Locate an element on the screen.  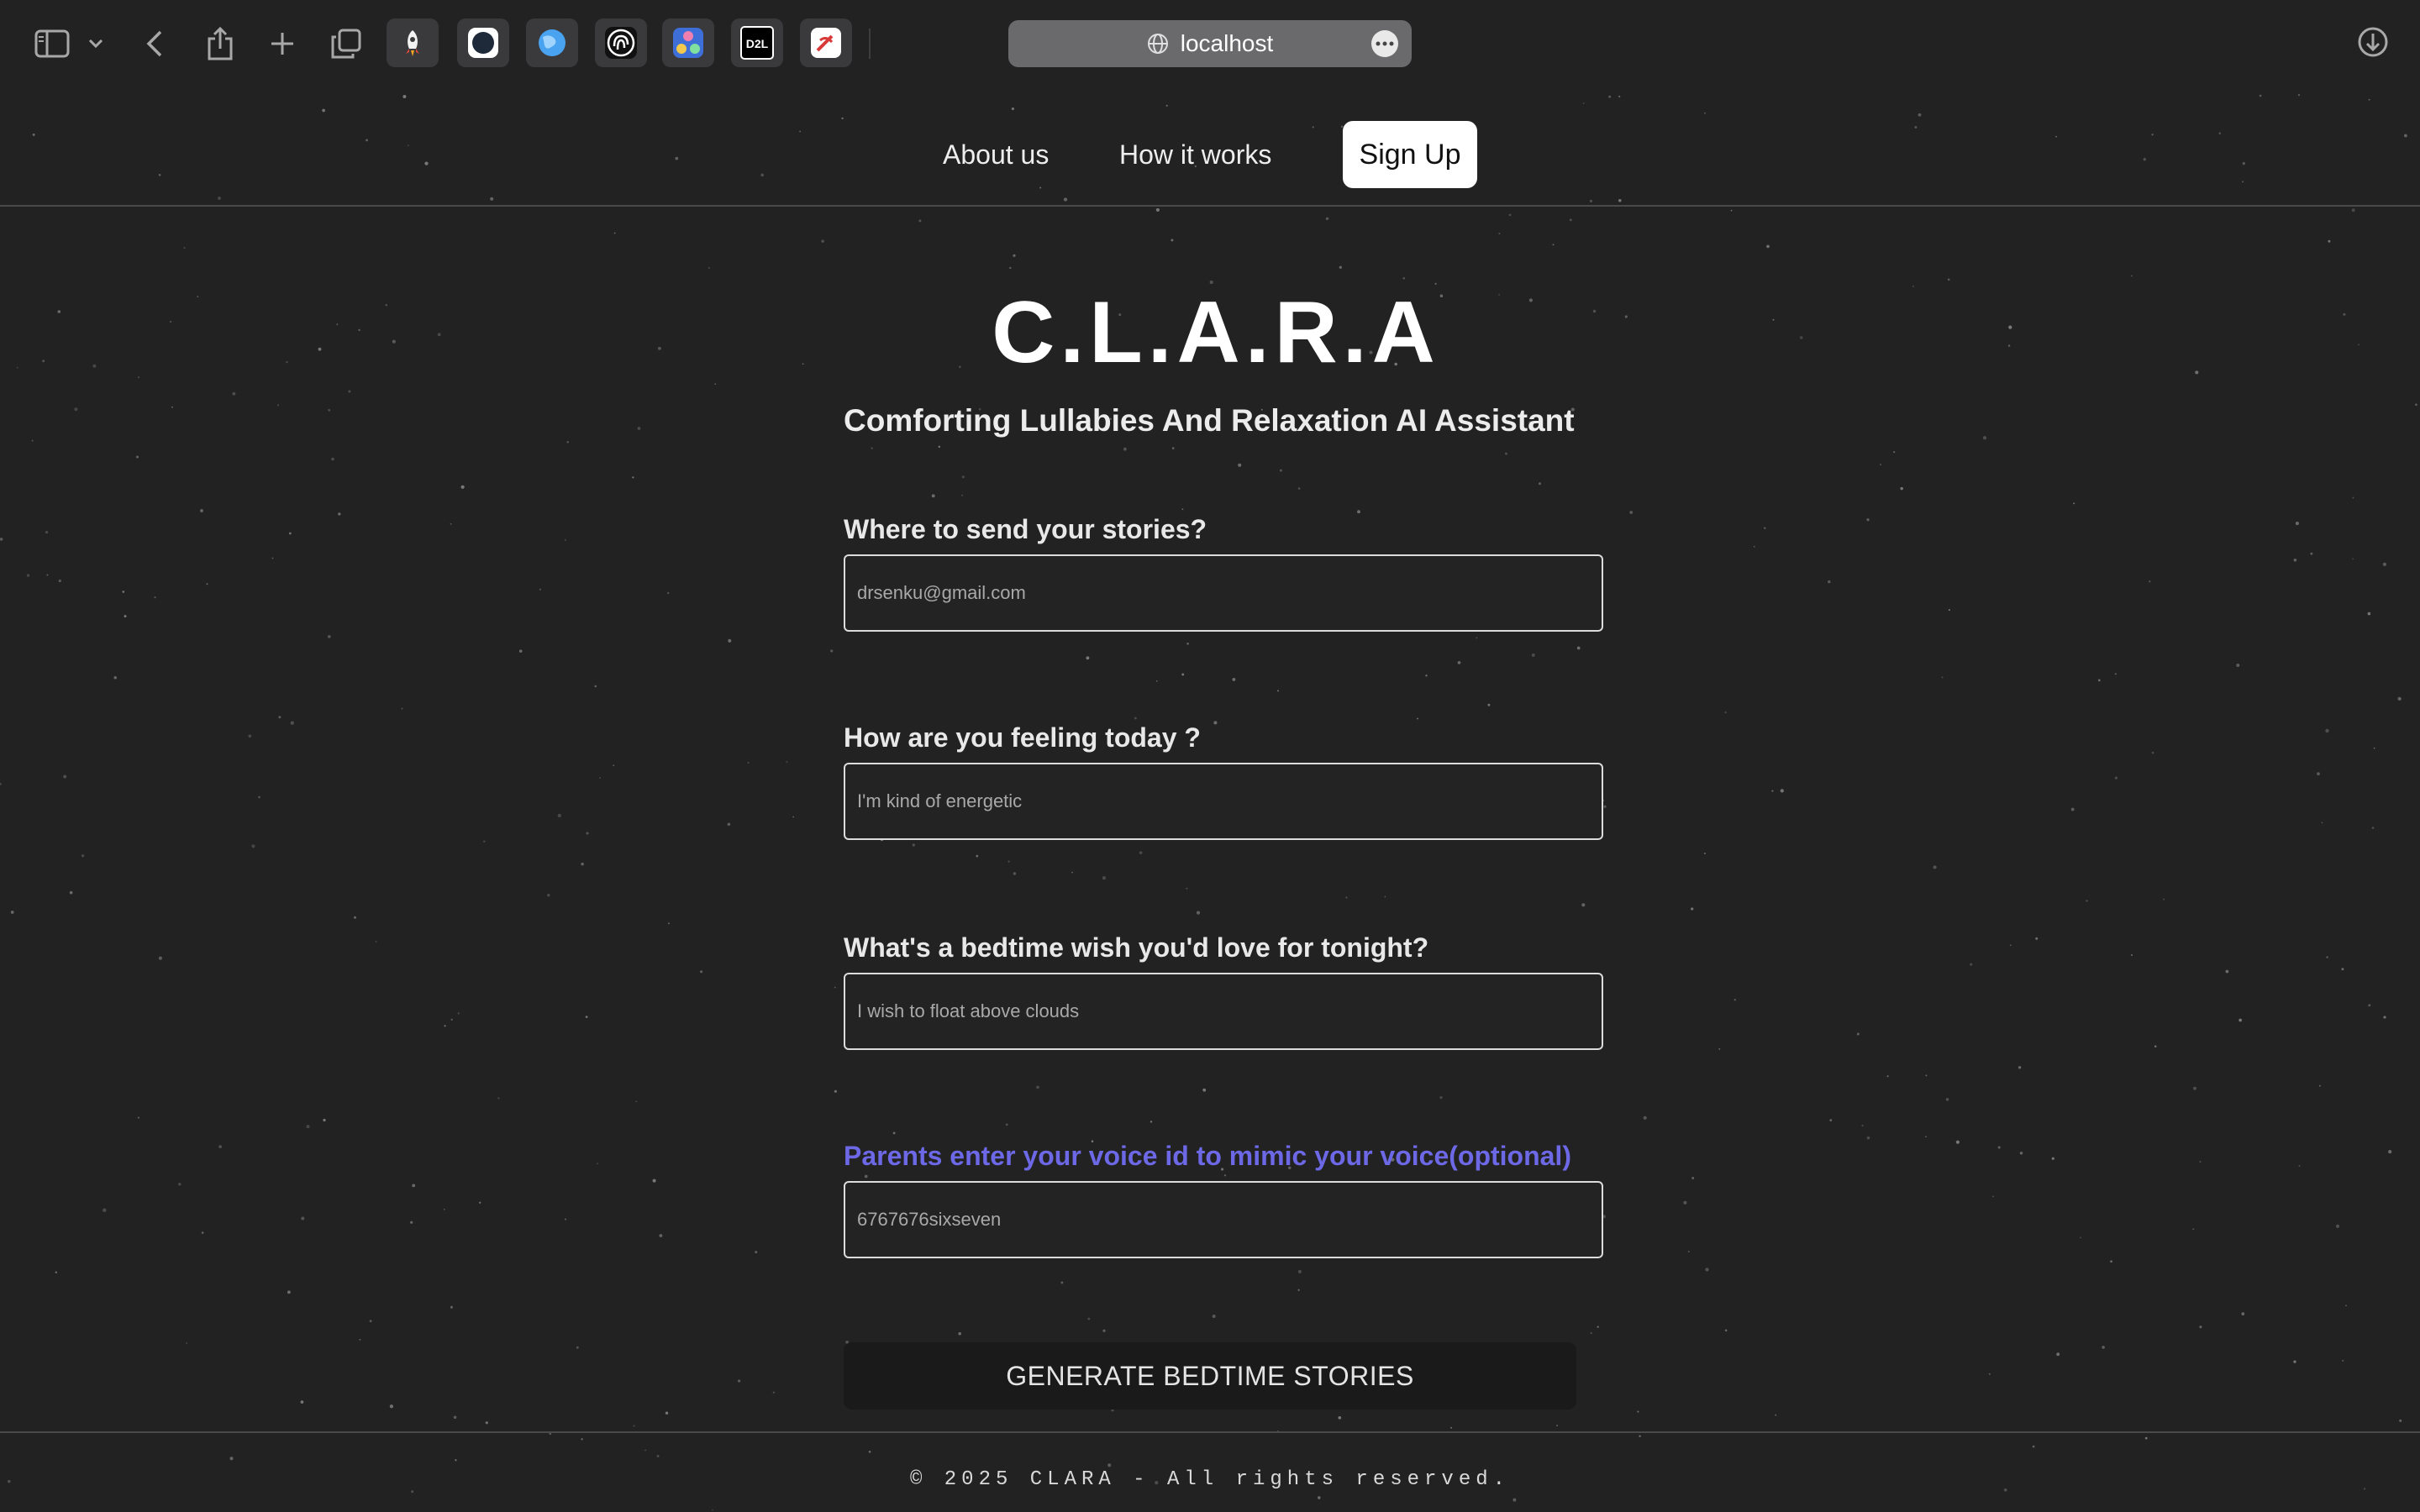
voice-id-field is located at coordinates (1224, 1219).